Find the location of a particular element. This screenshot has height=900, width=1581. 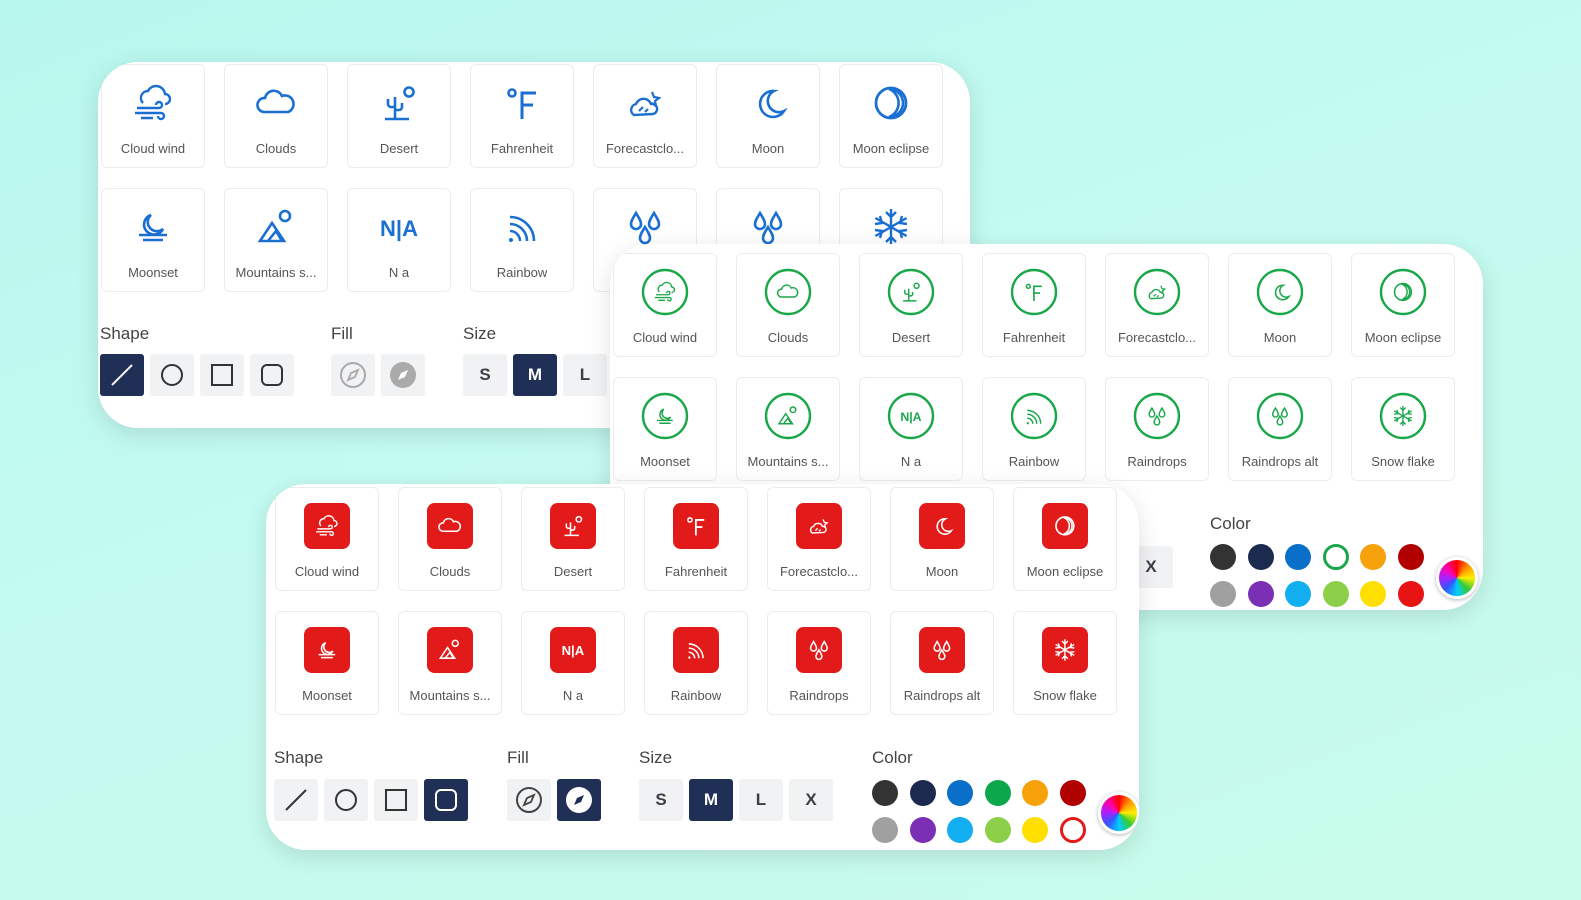

icon-tile-label: N a is located at coordinates (399, 272).